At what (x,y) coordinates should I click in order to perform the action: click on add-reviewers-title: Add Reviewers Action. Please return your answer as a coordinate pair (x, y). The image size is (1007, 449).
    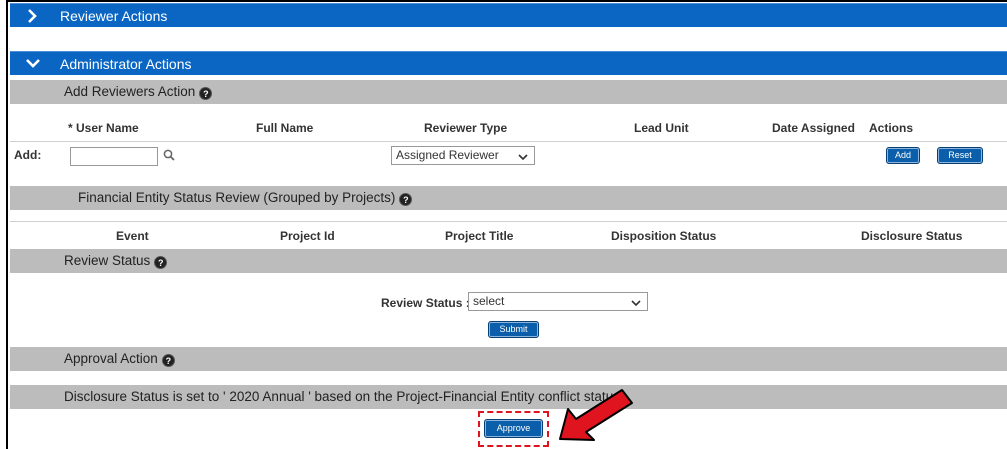
    Looking at the image, I should click on (130, 91).